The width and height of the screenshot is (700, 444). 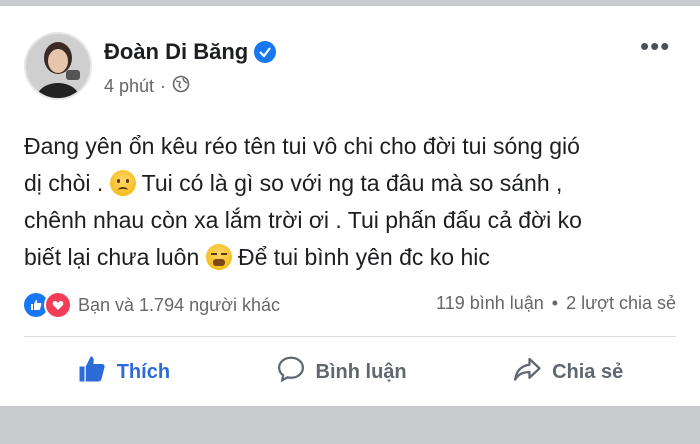 What do you see at coordinates (58, 305) in the screenshot?
I see `love-reaction-icon` at bounding box center [58, 305].